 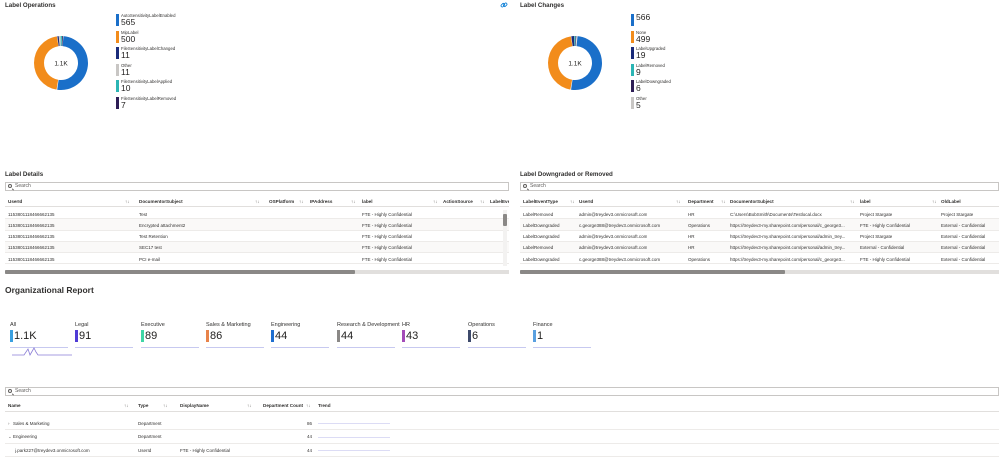 I want to click on org-tile: Operations 6, so click(x=497, y=335).